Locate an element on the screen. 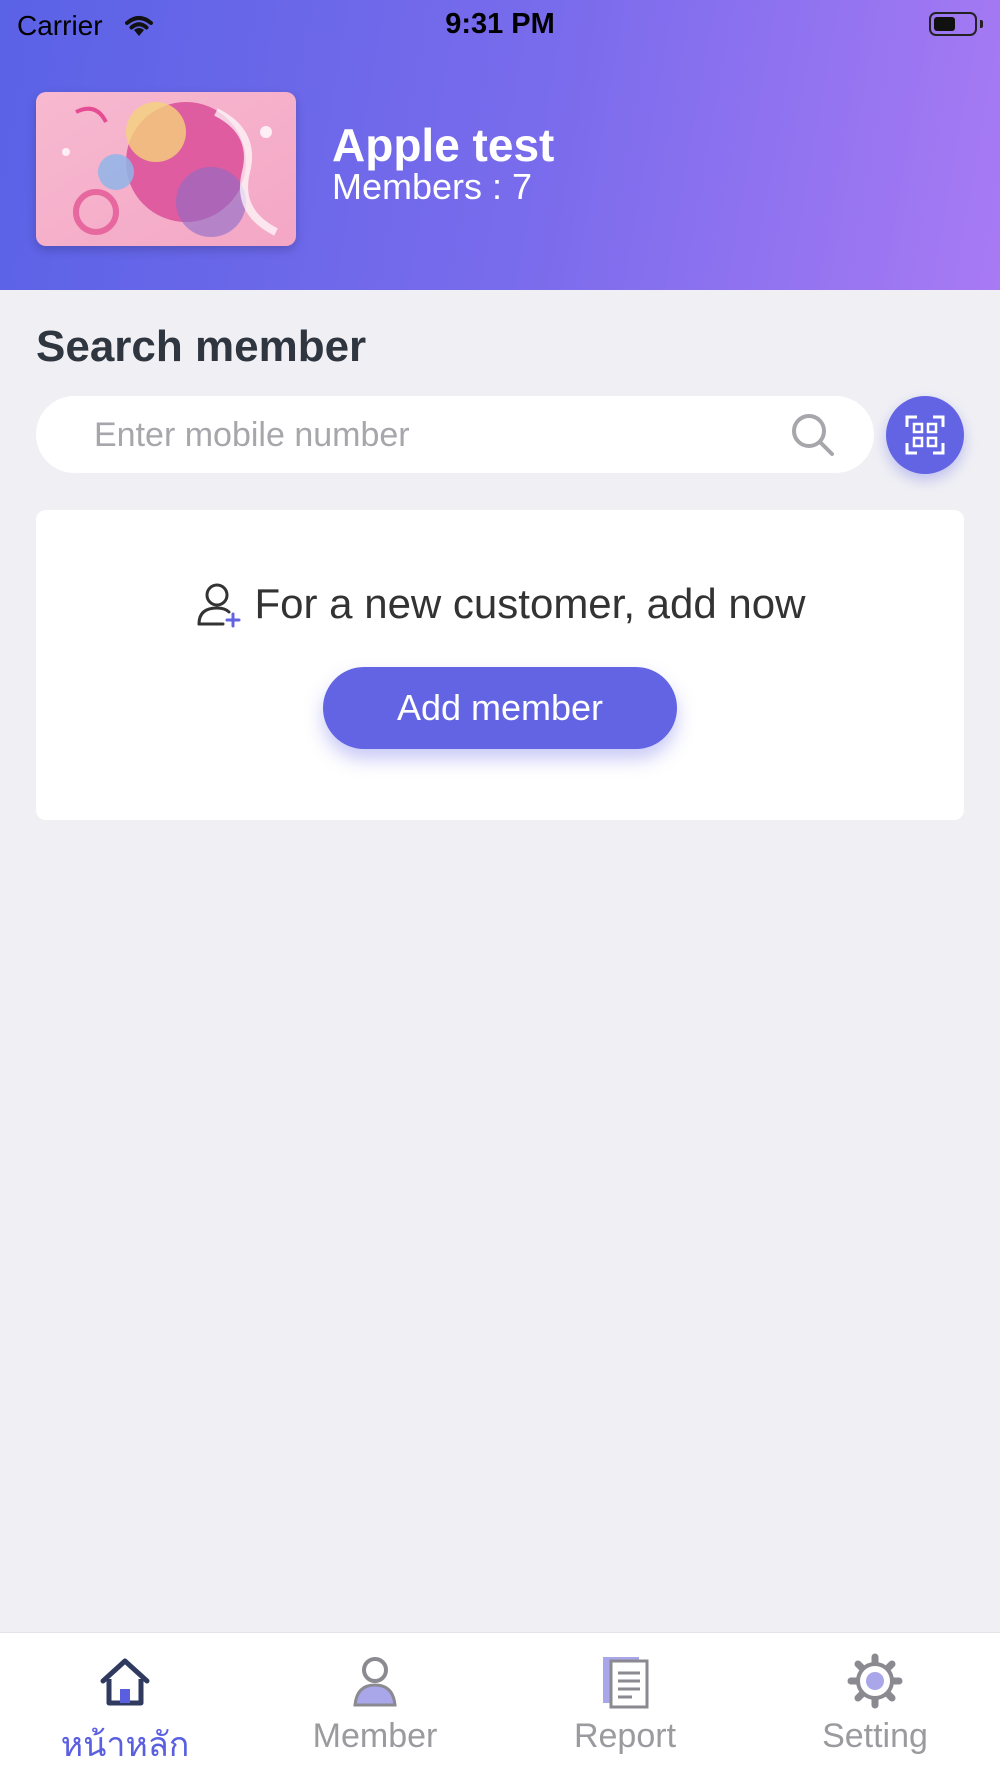 This screenshot has width=1000, height=1779. tab-report: Report is located at coordinates (625, 1706).